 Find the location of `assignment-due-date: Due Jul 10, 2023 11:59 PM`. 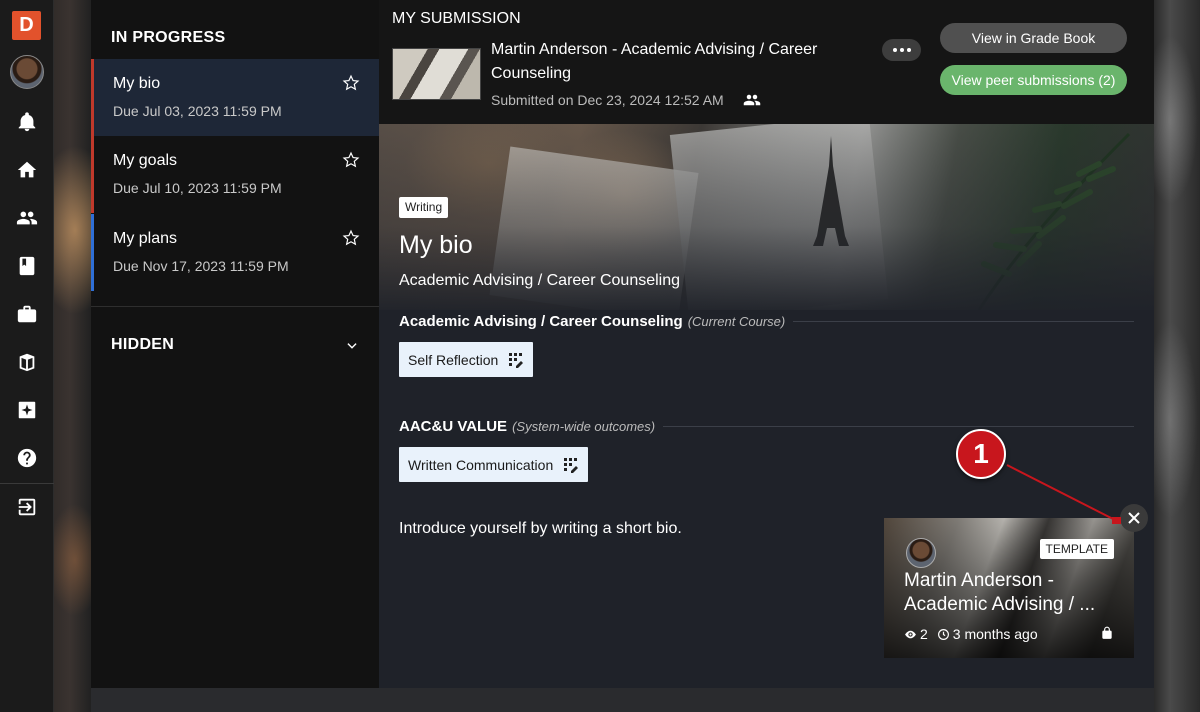

assignment-due-date: Due Jul 10, 2023 11:59 PM is located at coordinates (197, 188).